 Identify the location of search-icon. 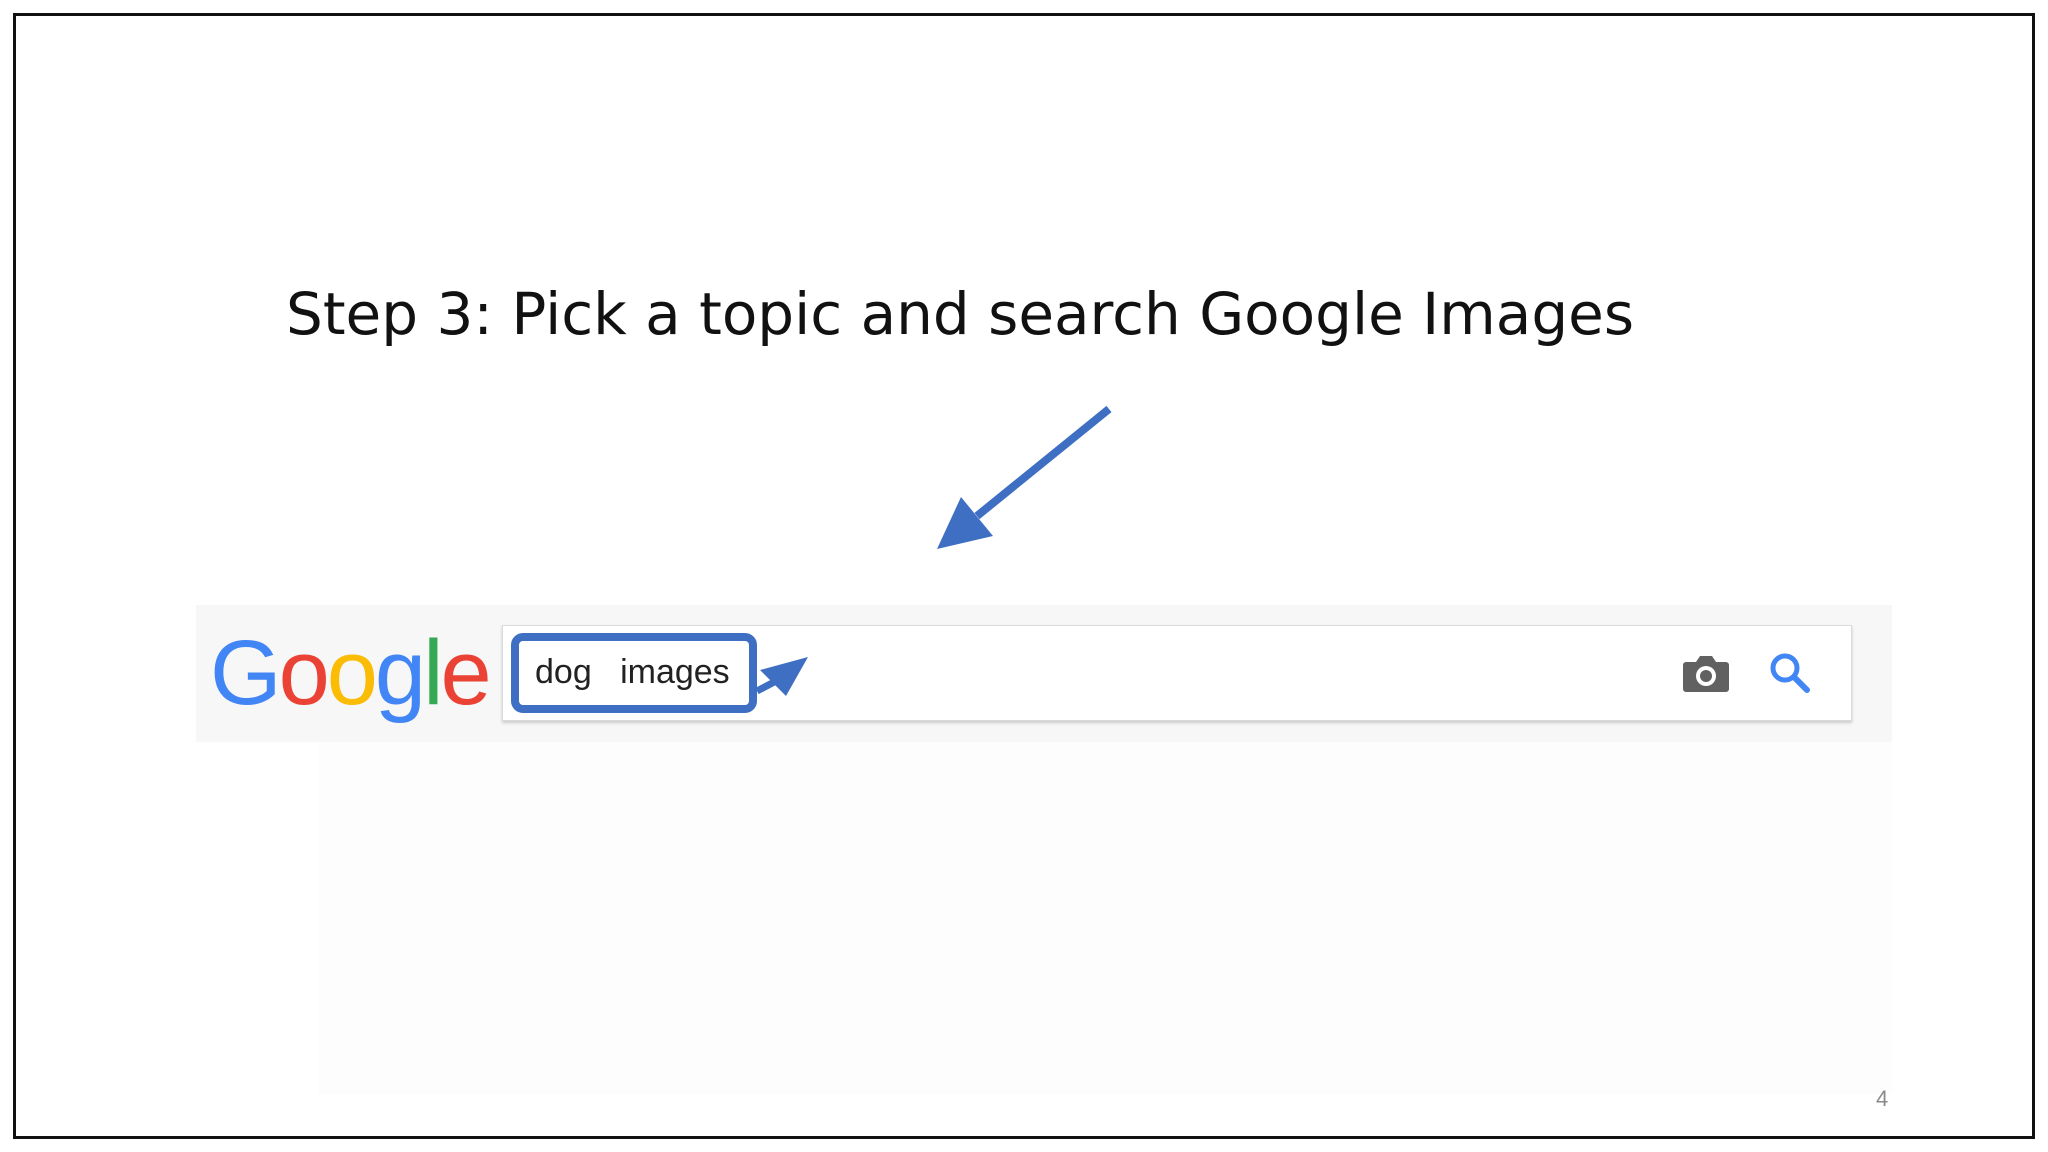
(1790, 673).